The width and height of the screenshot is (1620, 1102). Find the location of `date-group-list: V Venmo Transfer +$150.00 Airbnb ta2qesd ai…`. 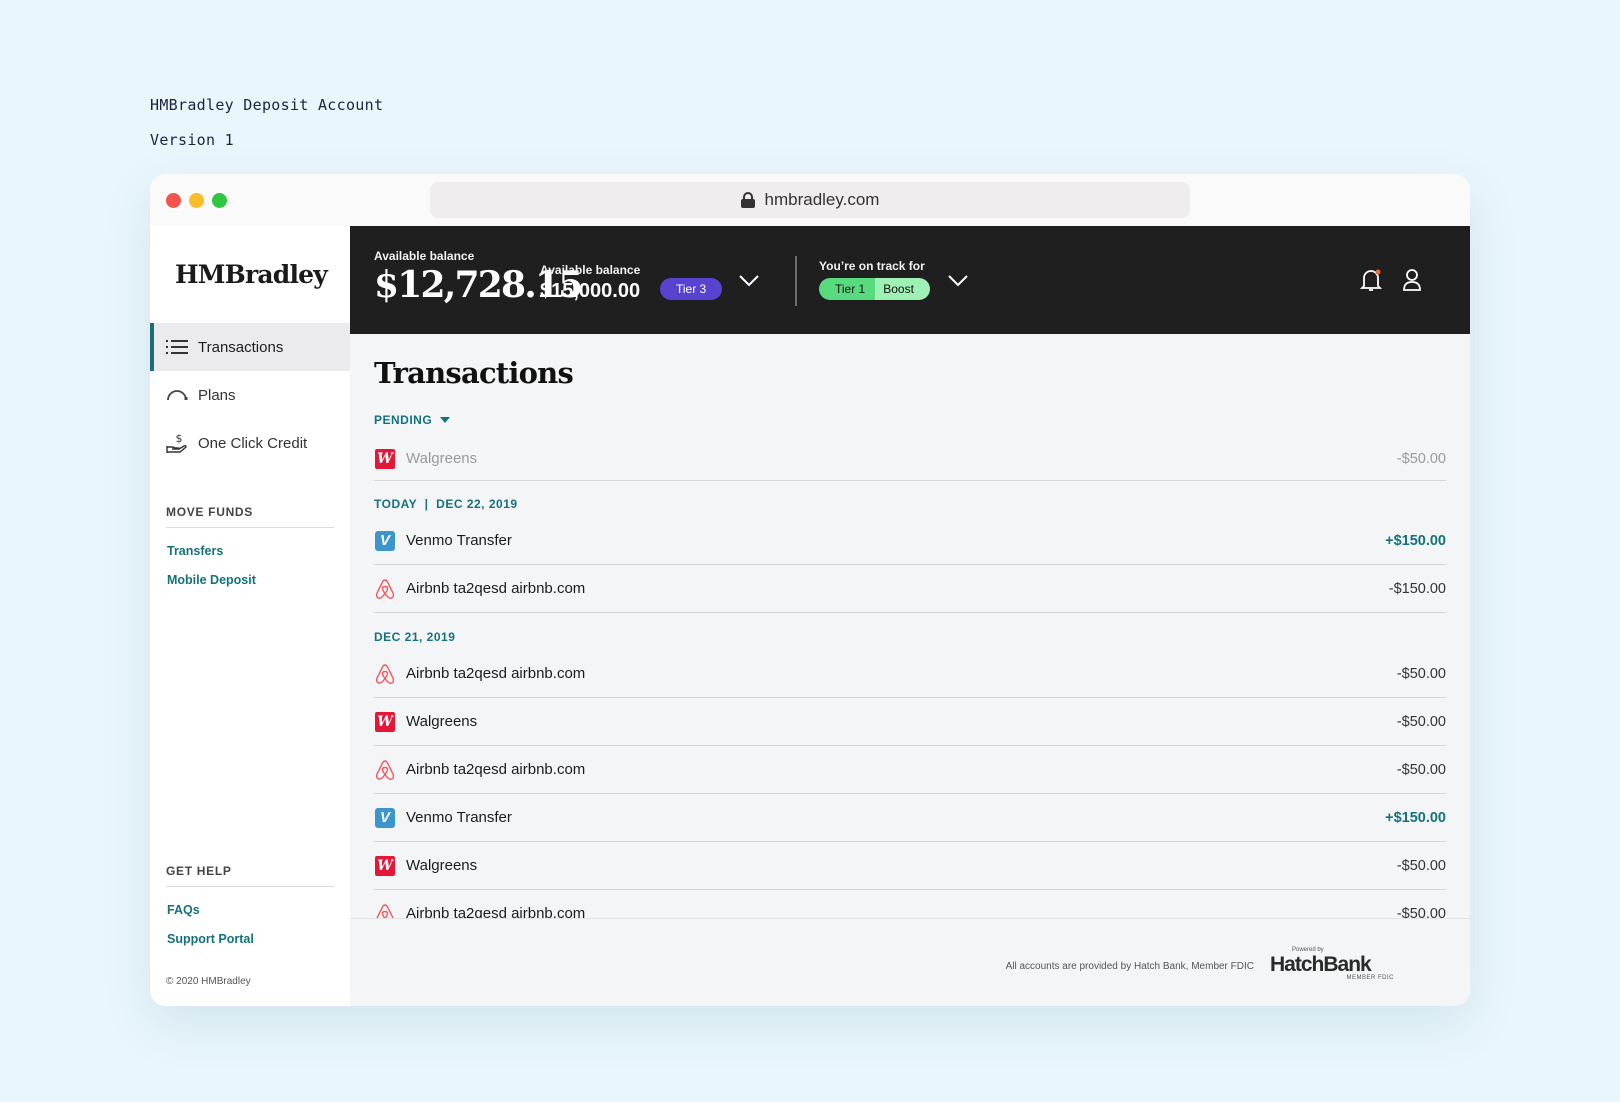

date-group-list: V Venmo Transfer +$150.00 Airbnb ta2qesd ai… is located at coordinates (910, 565).